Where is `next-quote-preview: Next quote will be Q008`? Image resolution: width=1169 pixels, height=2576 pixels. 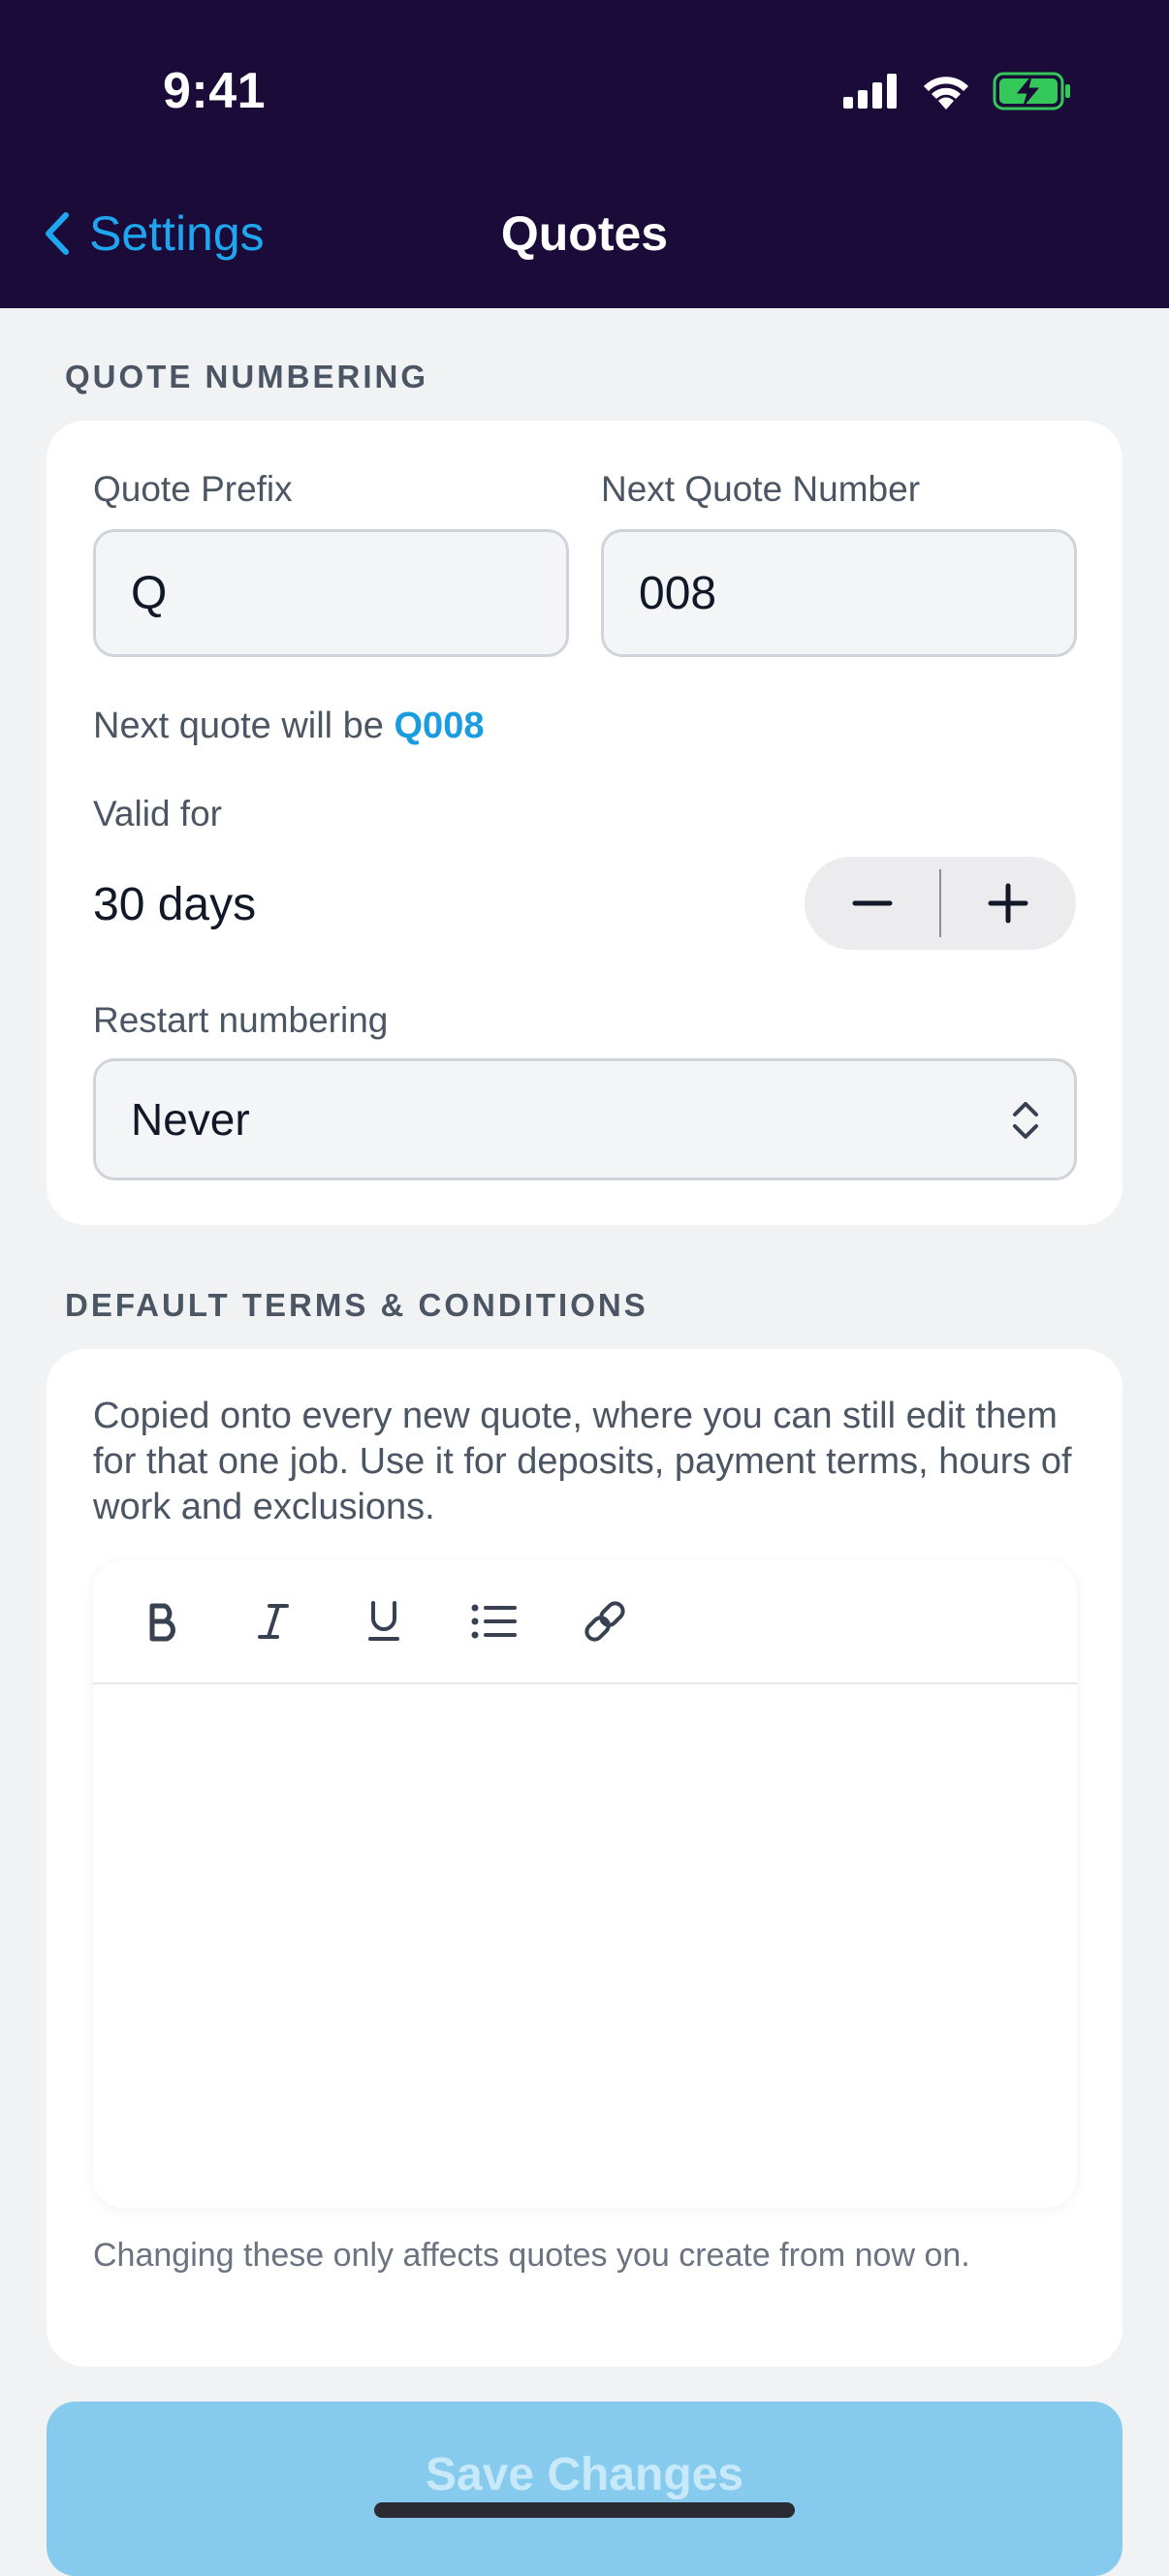
next-quote-preview: Next quote will be Q008 is located at coordinates (289, 726).